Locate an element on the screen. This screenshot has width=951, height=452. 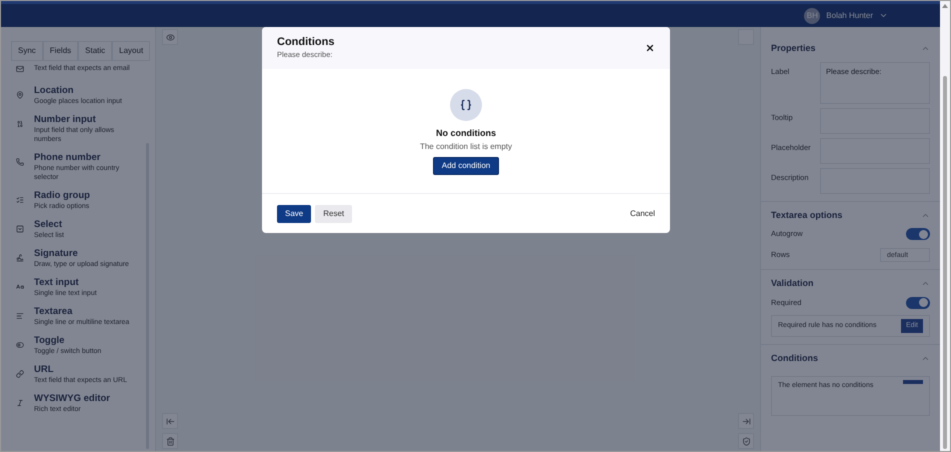
sidebar-tab: Sync is located at coordinates (27, 51).